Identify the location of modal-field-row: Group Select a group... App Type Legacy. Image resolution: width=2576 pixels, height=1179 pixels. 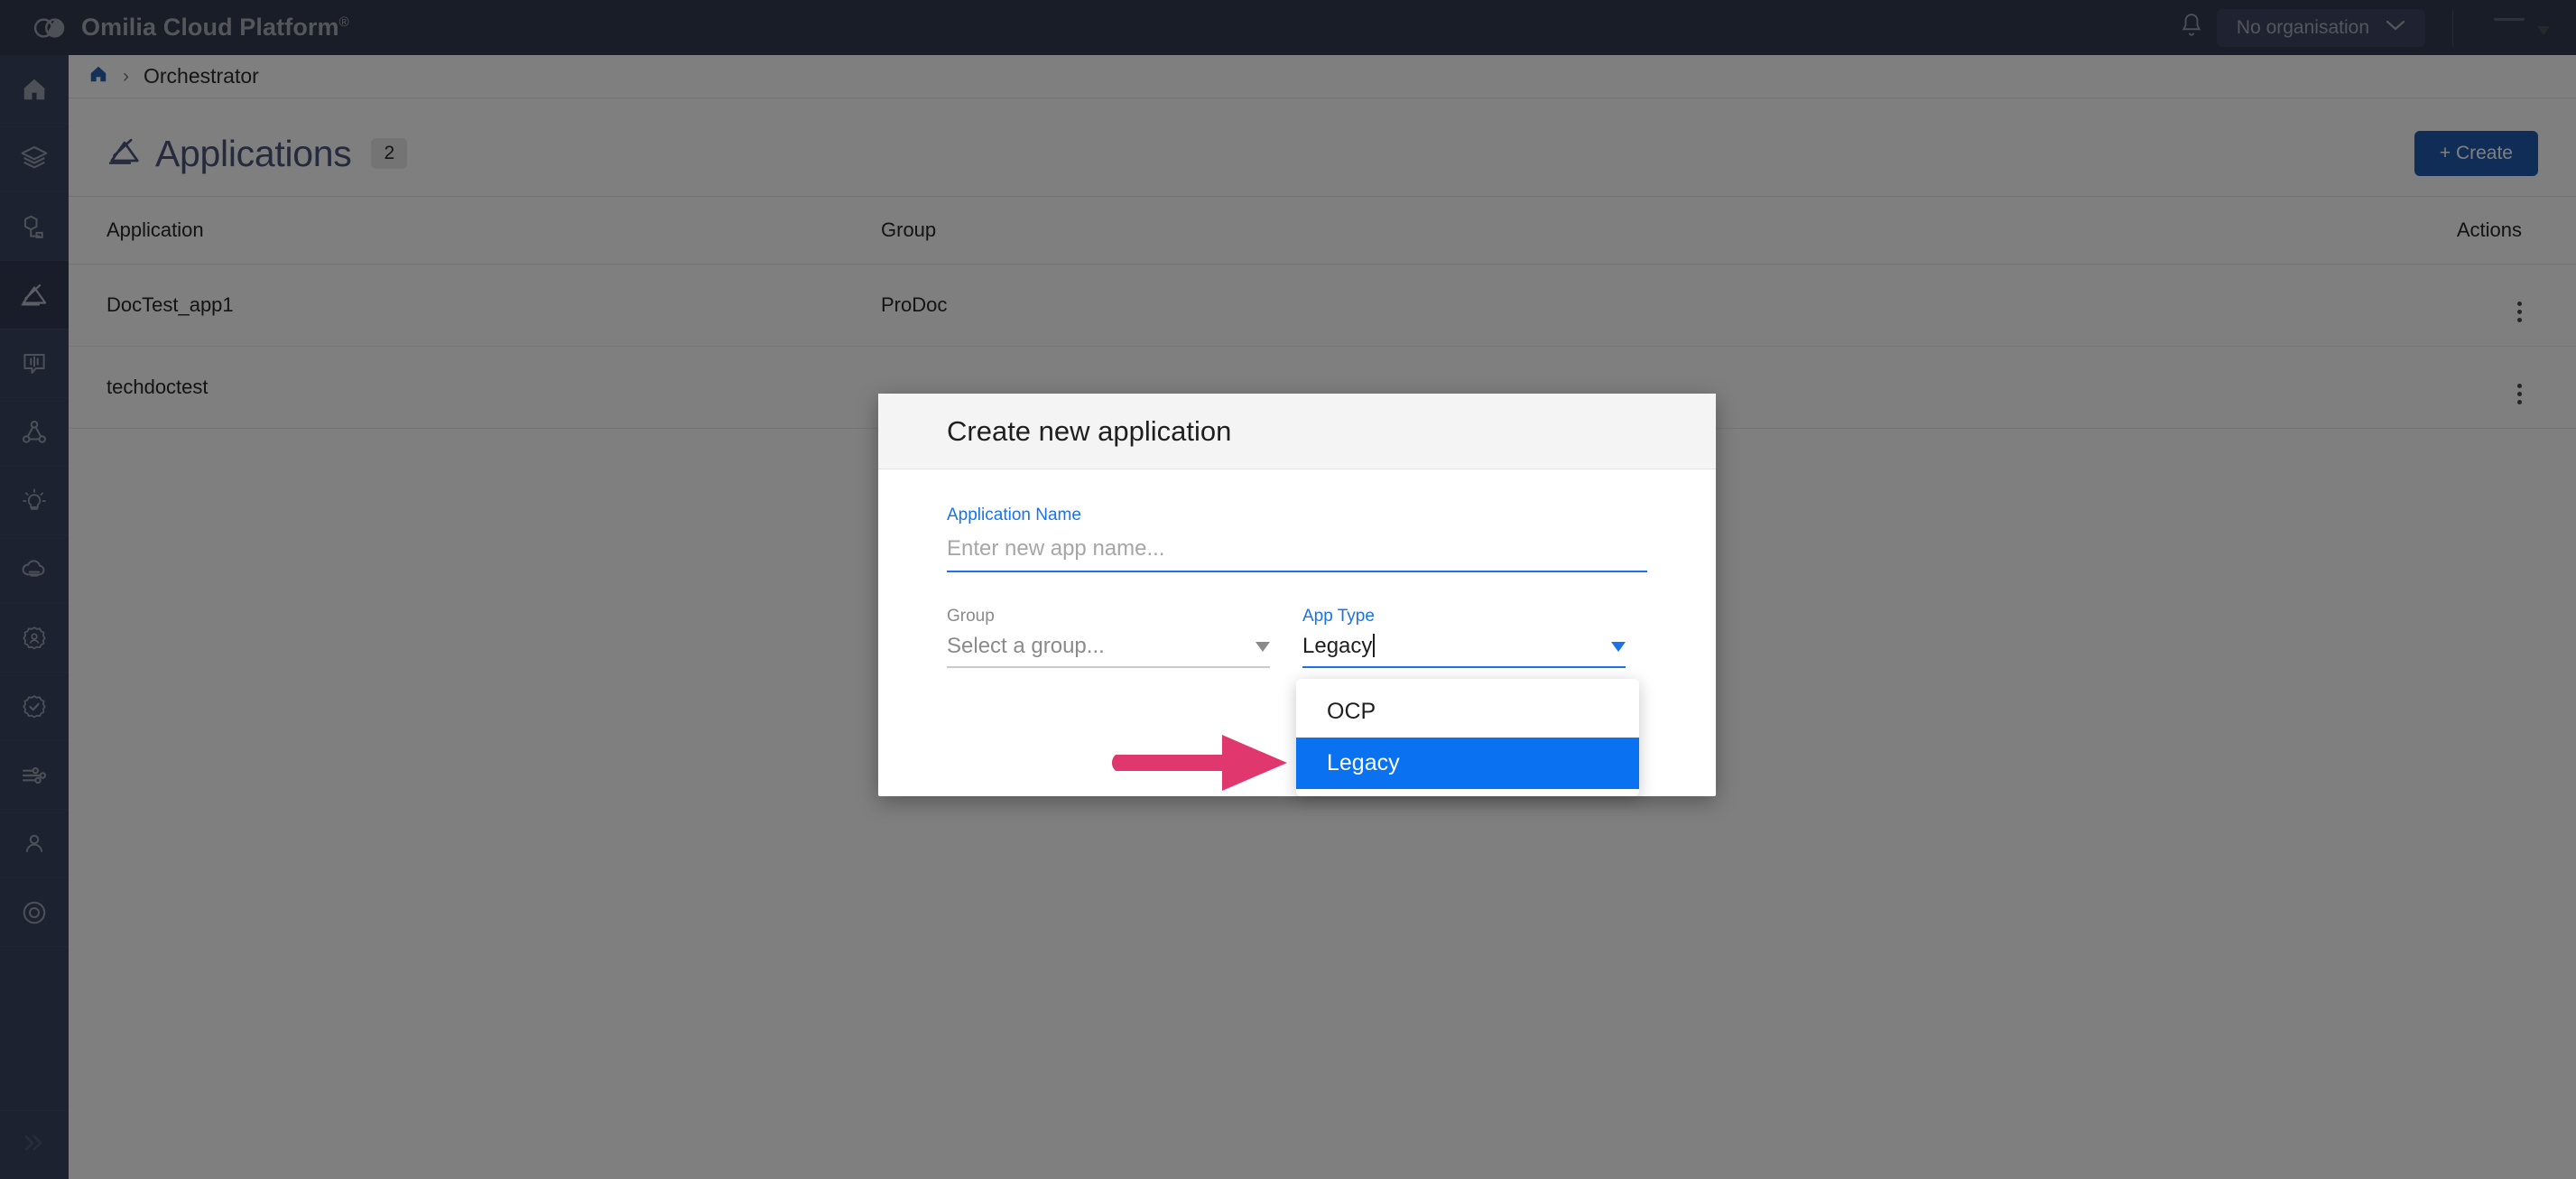
(1297, 637).